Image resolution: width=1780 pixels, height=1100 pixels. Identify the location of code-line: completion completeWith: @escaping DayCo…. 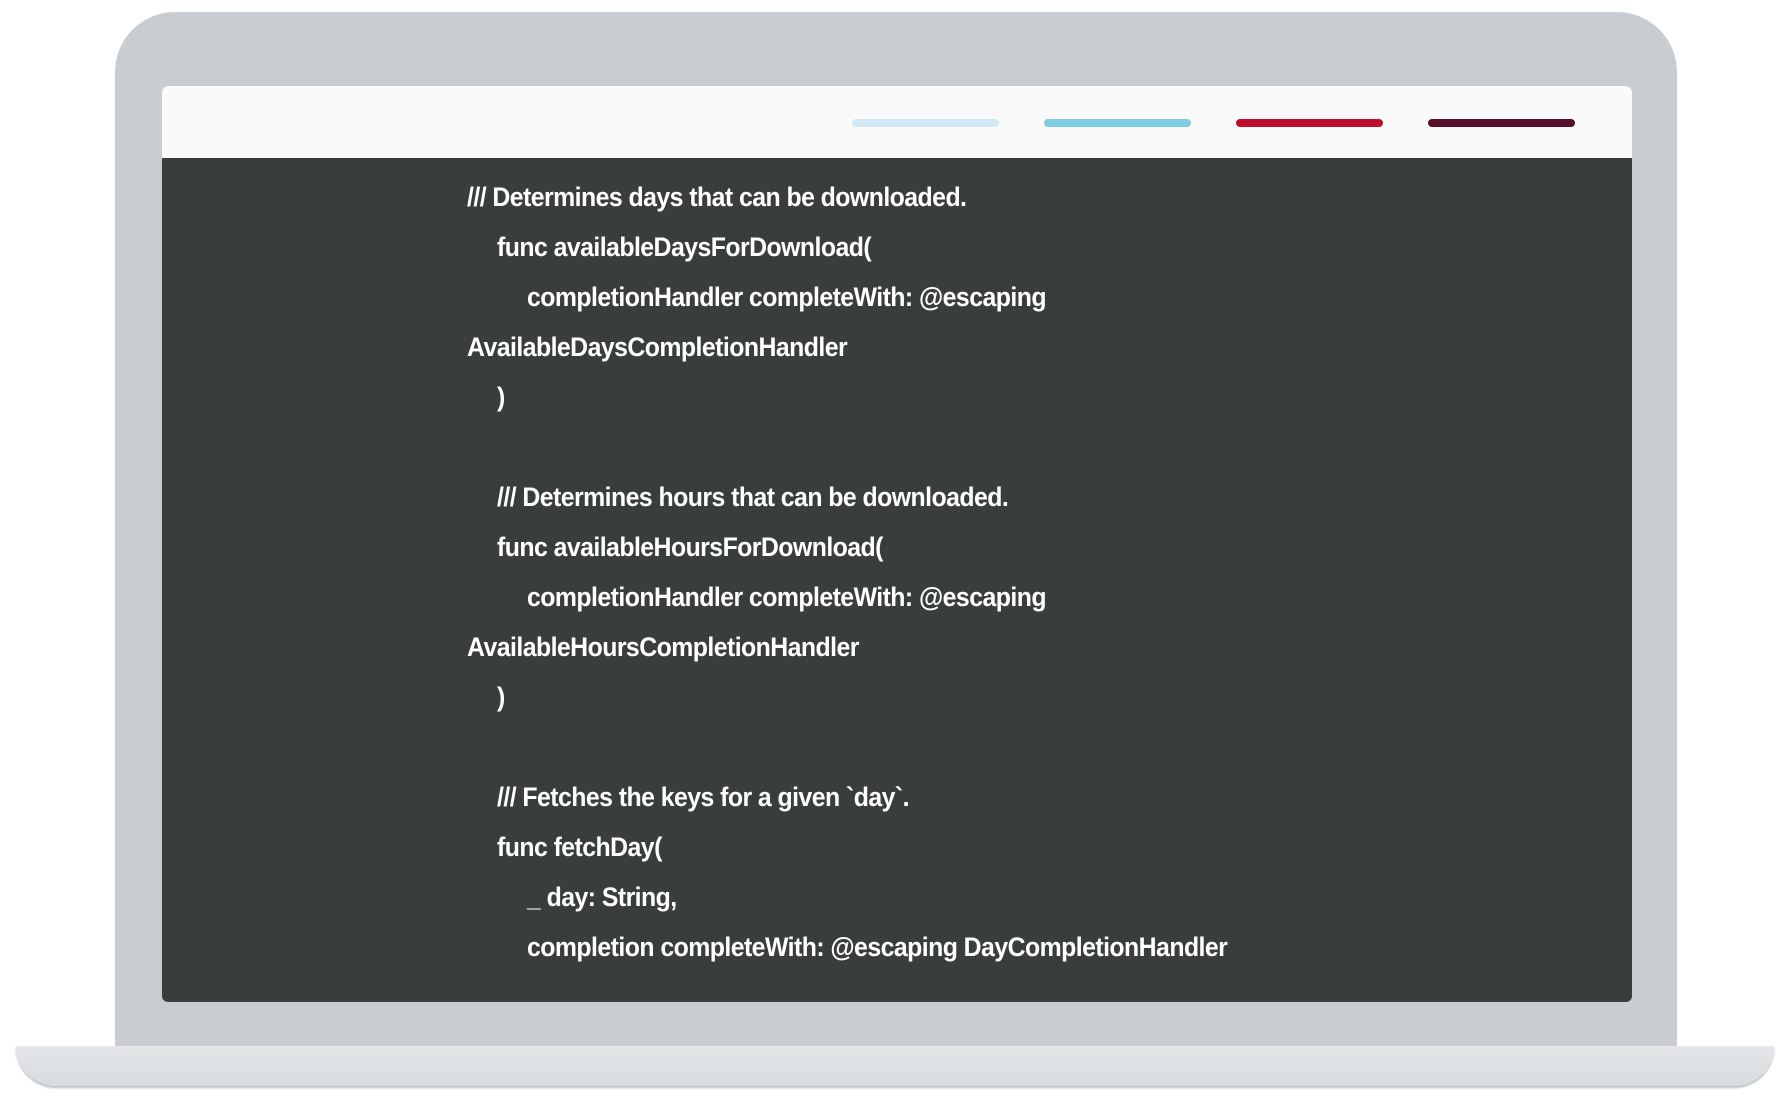
(877, 947).